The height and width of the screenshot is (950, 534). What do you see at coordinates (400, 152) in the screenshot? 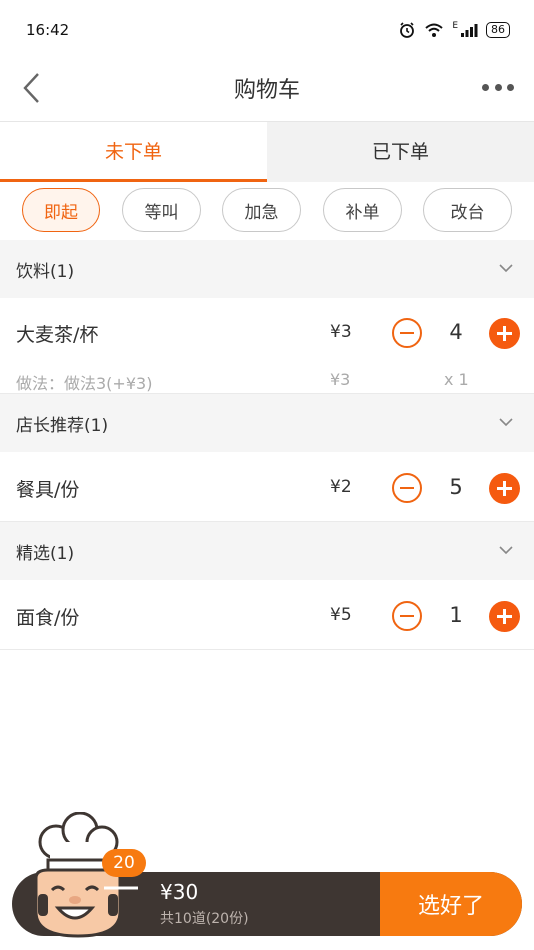
I see `tab-ordered: 已下单` at bounding box center [400, 152].